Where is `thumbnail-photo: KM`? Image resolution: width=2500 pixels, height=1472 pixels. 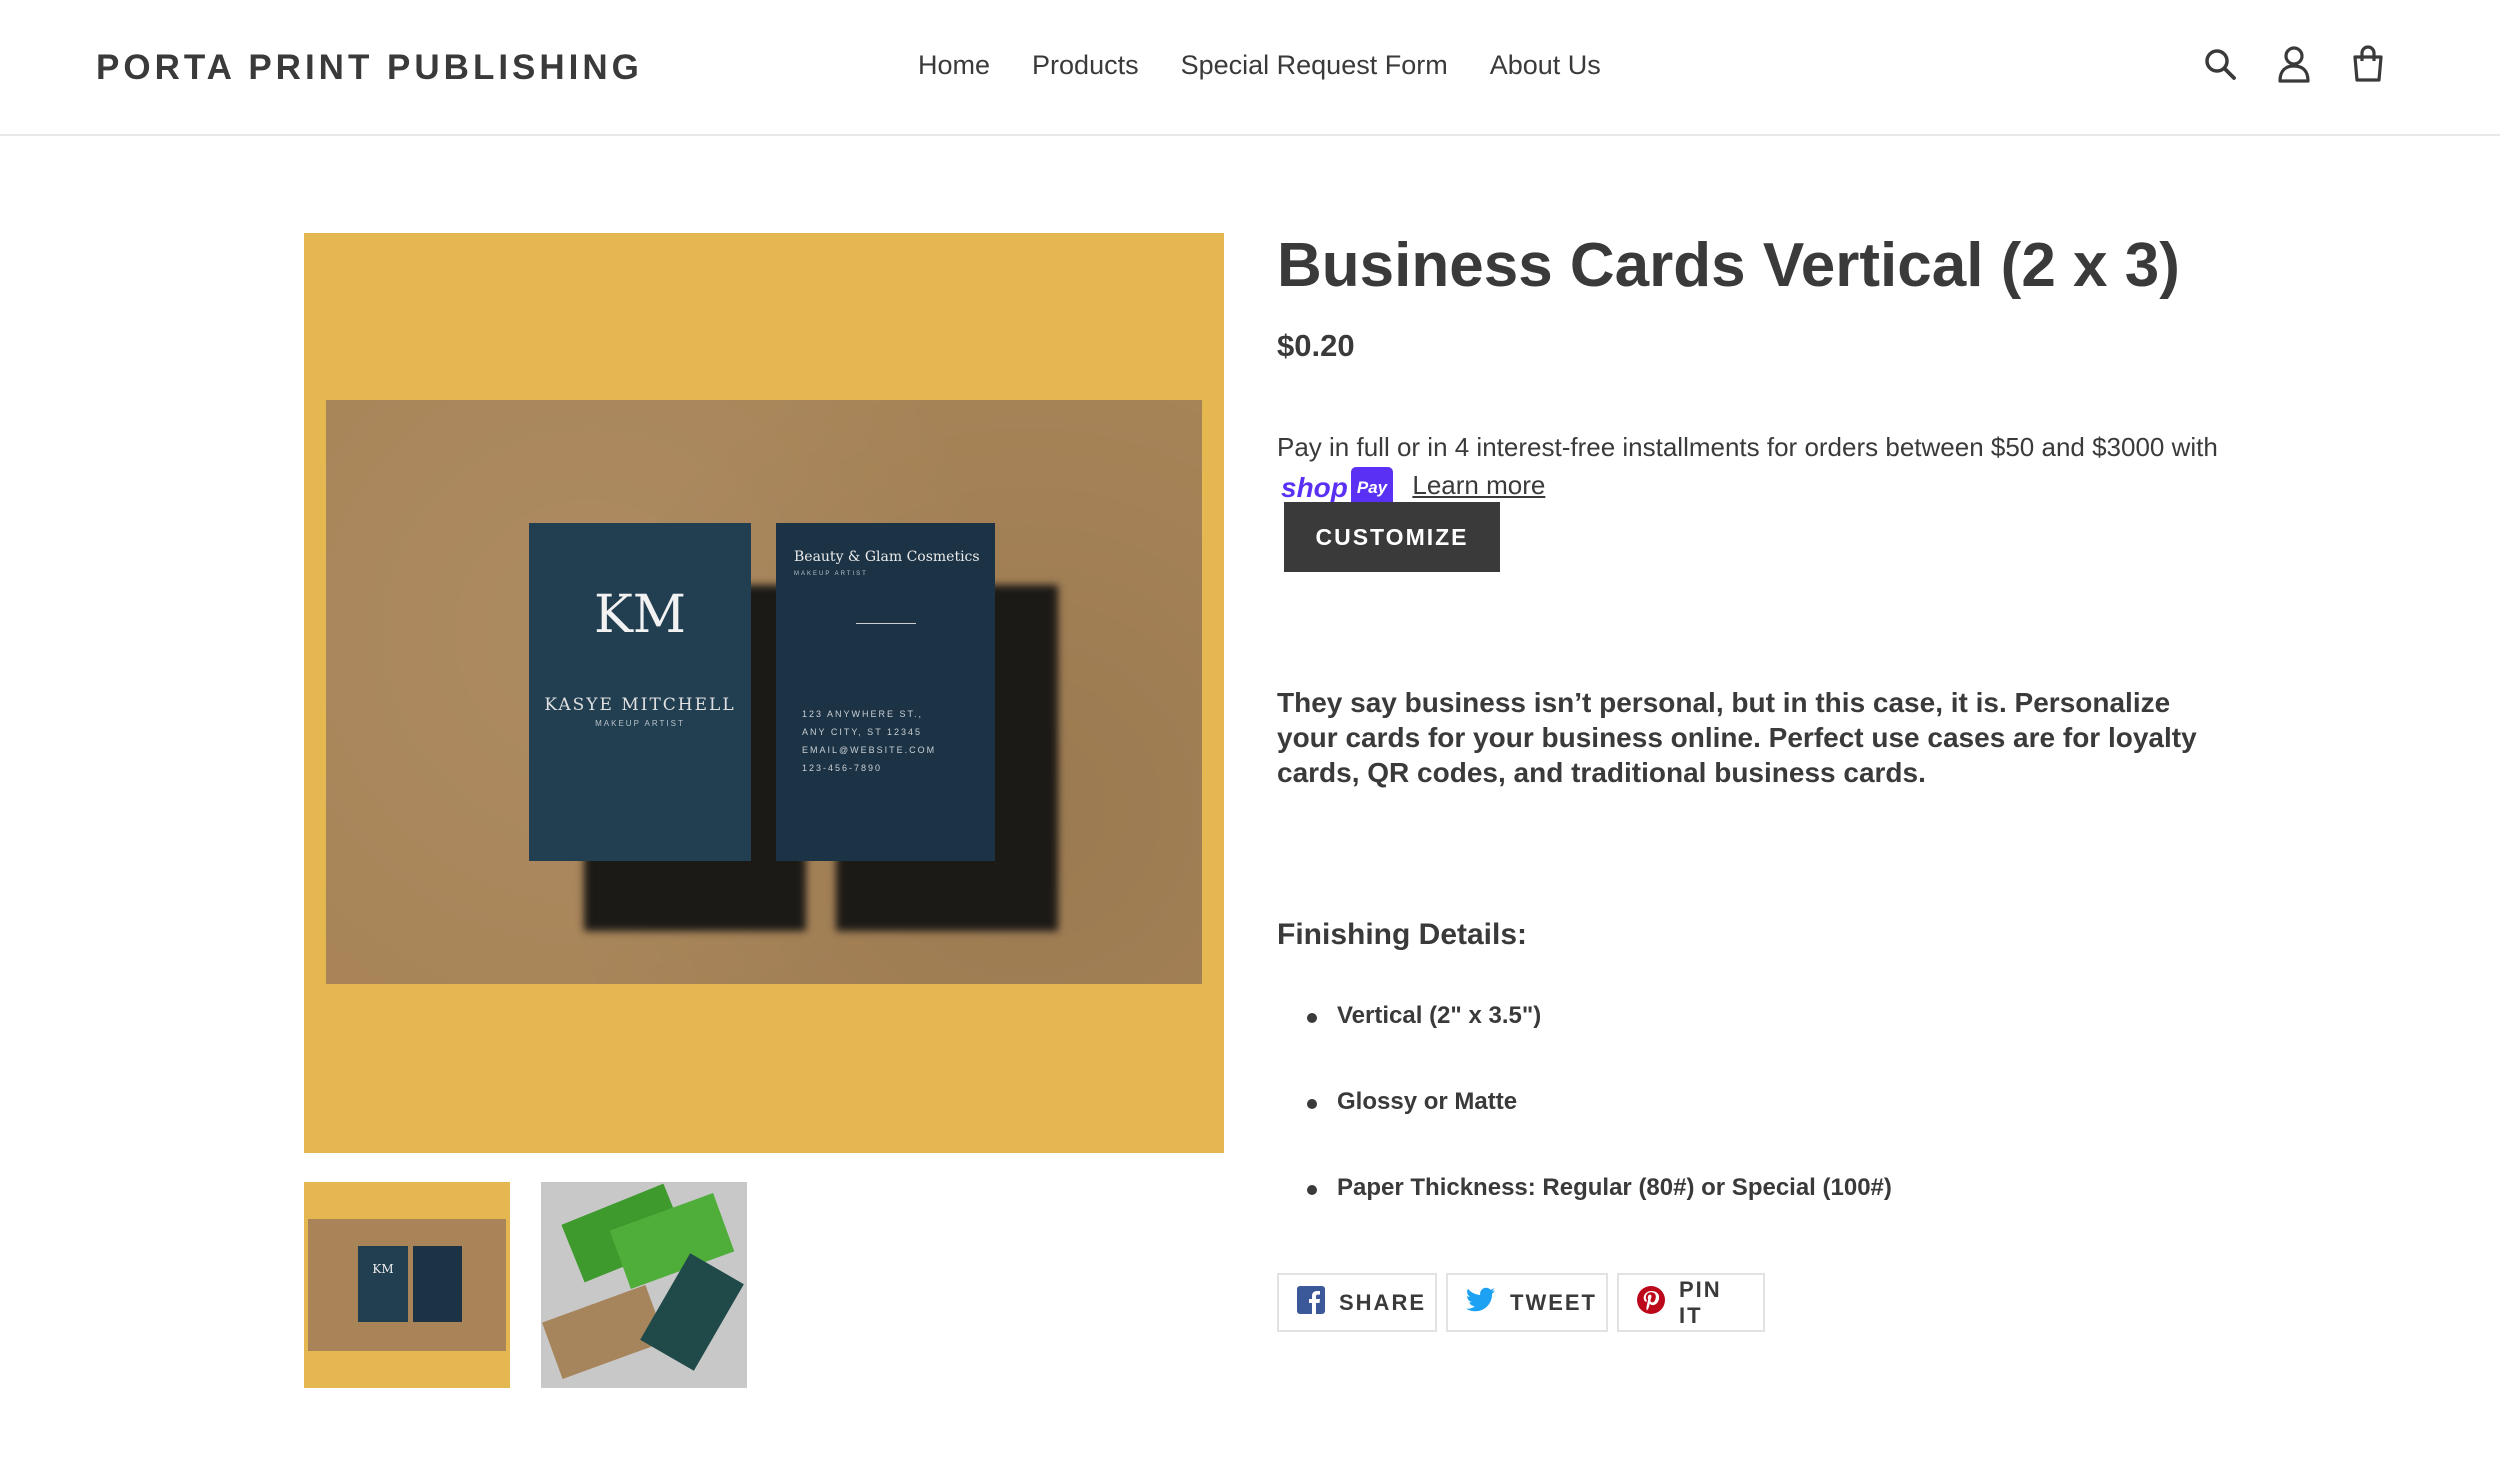 thumbnail-photo: KM is located at coordinates (407, 1285).